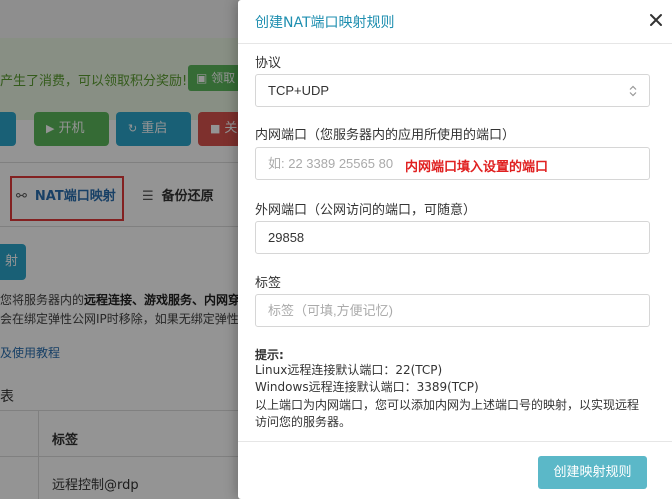 The image size is (672, 499). What do you see at coordinates (268, 283) in the screenshot?
I see `tag-label: 标签` at bounding box center [268, 283].